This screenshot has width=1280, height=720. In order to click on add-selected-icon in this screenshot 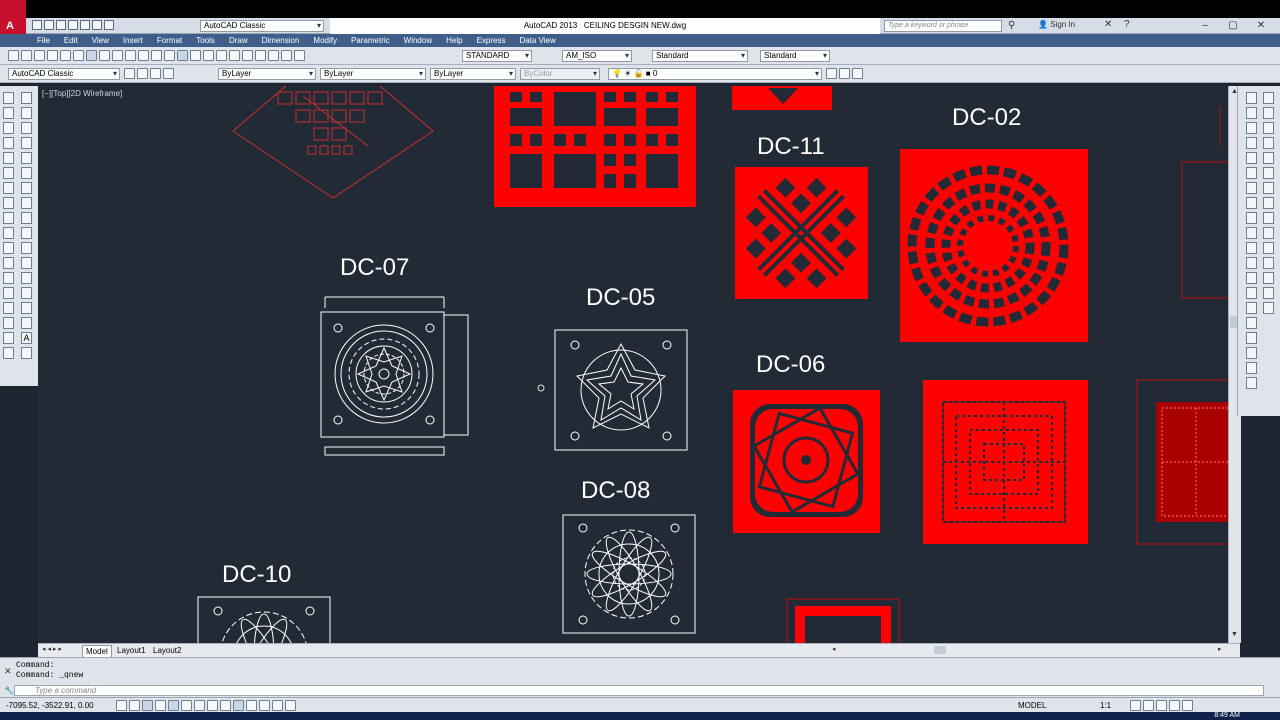, I will do `click(26, 353)`.